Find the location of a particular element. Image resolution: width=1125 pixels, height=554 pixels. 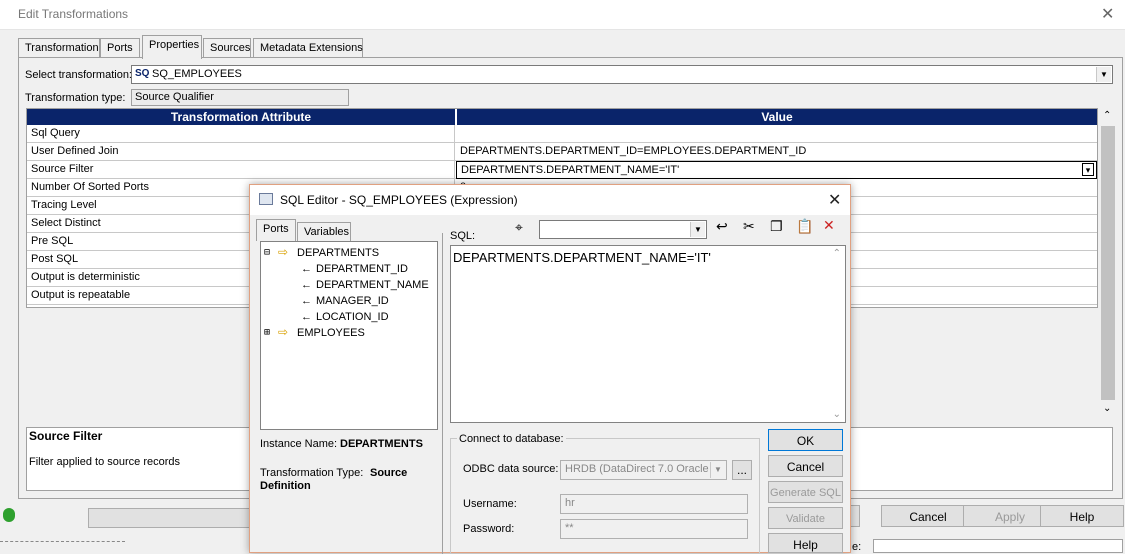

tab-metadata-extensions: Metadata Extensions is located at coordinates (308, 48).